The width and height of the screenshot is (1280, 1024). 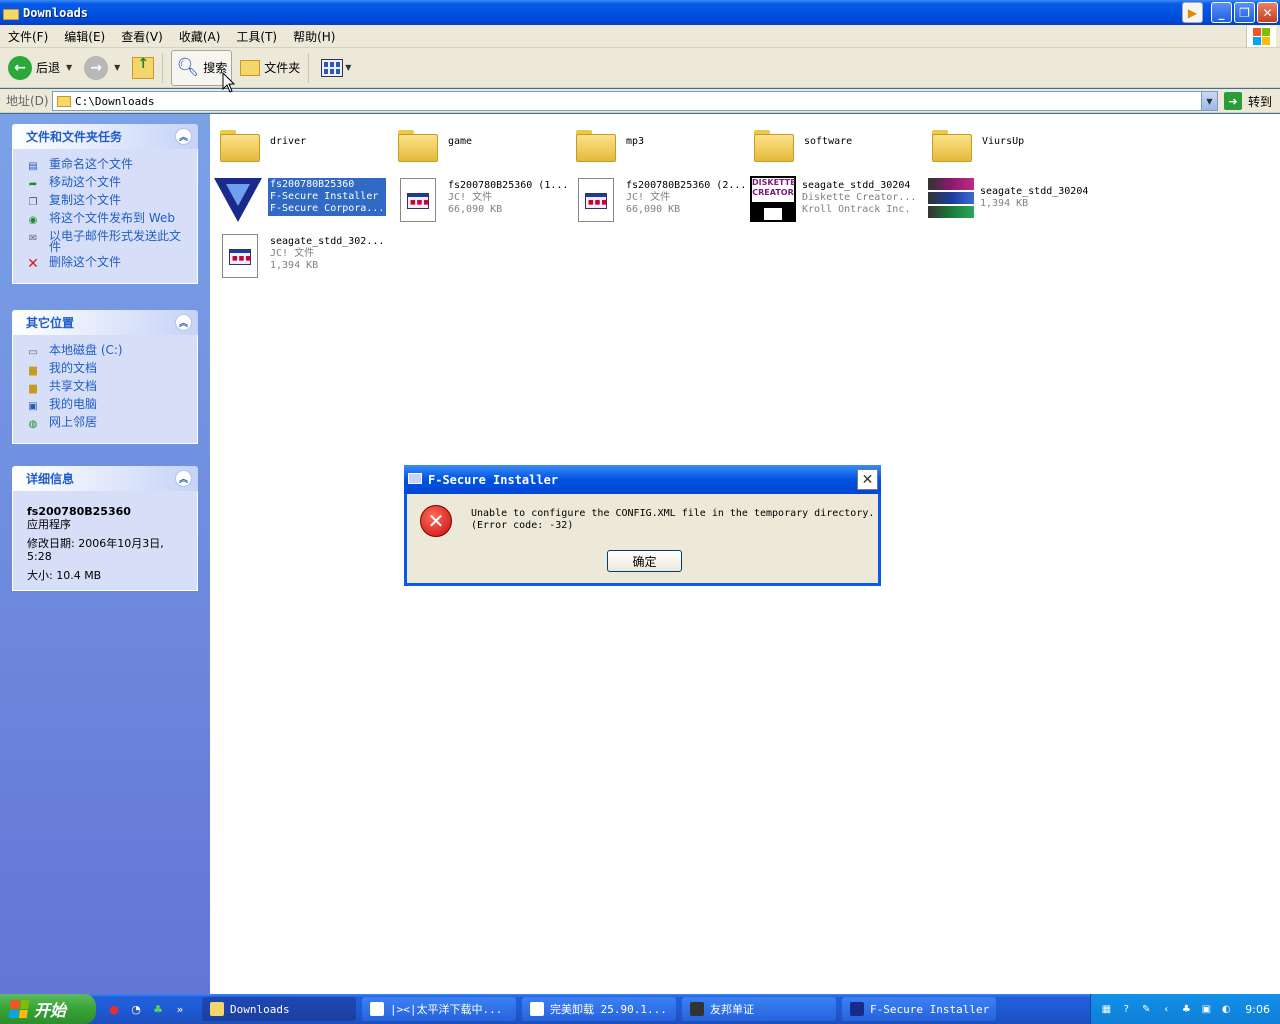 What do you see at coordinates (1226, 1009) in the screenshot?
I see `antivirus-icon: ◐` at bounding box center [1226, 1009].